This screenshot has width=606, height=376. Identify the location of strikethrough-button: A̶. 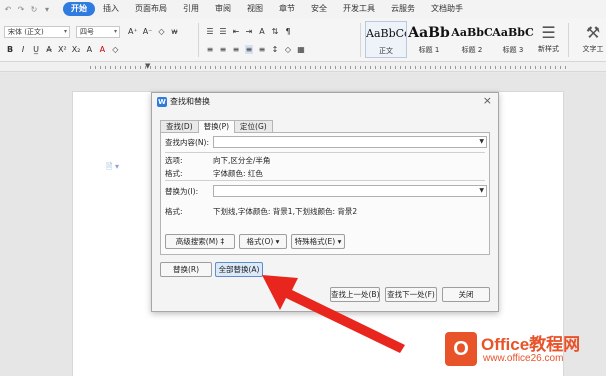
(49, 49).